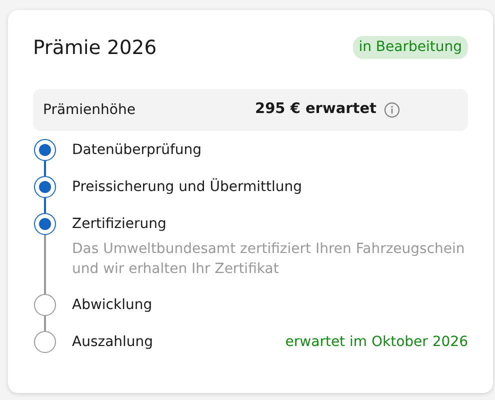 Image resolution: width=495 pixels, height=400 pixels. I want to click on info-icon, so click(392, 110).